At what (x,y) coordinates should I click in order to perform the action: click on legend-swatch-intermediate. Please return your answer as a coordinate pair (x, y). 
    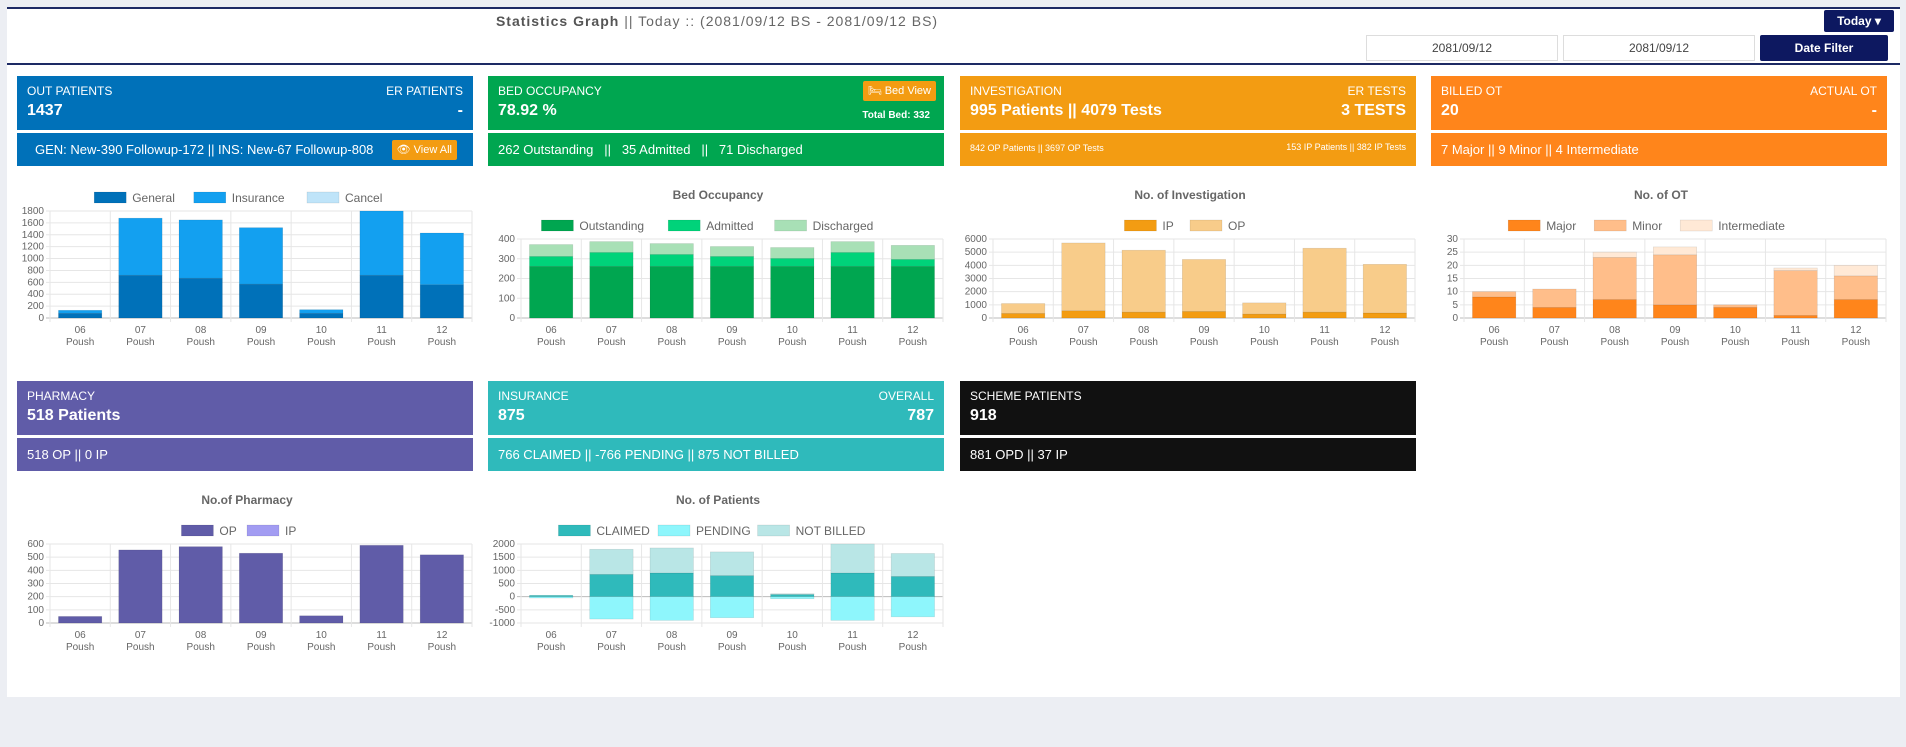
    Looking at the image, I should click on (1696, 225).